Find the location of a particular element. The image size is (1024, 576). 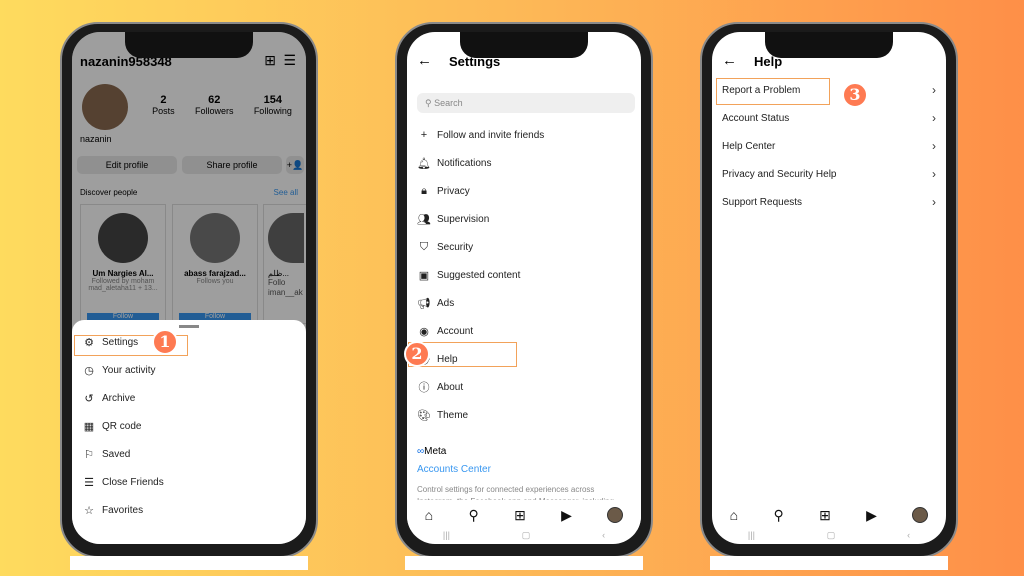

step-badge-2: 2 is located at coordinates (417, 354).